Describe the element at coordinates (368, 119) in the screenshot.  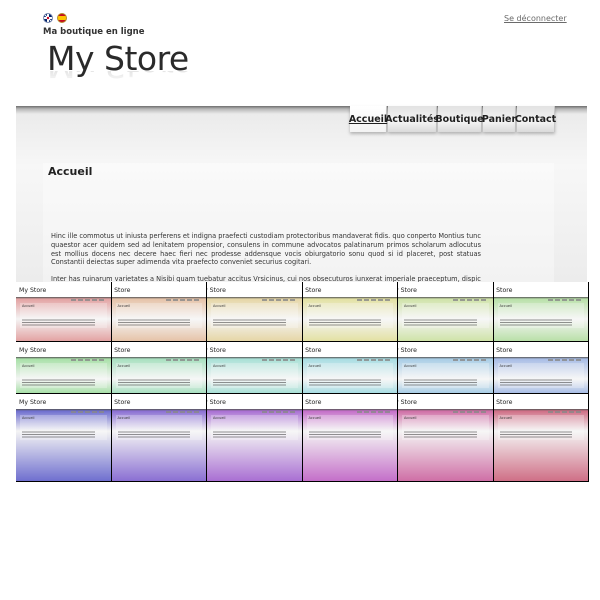
I see `nav-item-accueil: Accueil` at that location.